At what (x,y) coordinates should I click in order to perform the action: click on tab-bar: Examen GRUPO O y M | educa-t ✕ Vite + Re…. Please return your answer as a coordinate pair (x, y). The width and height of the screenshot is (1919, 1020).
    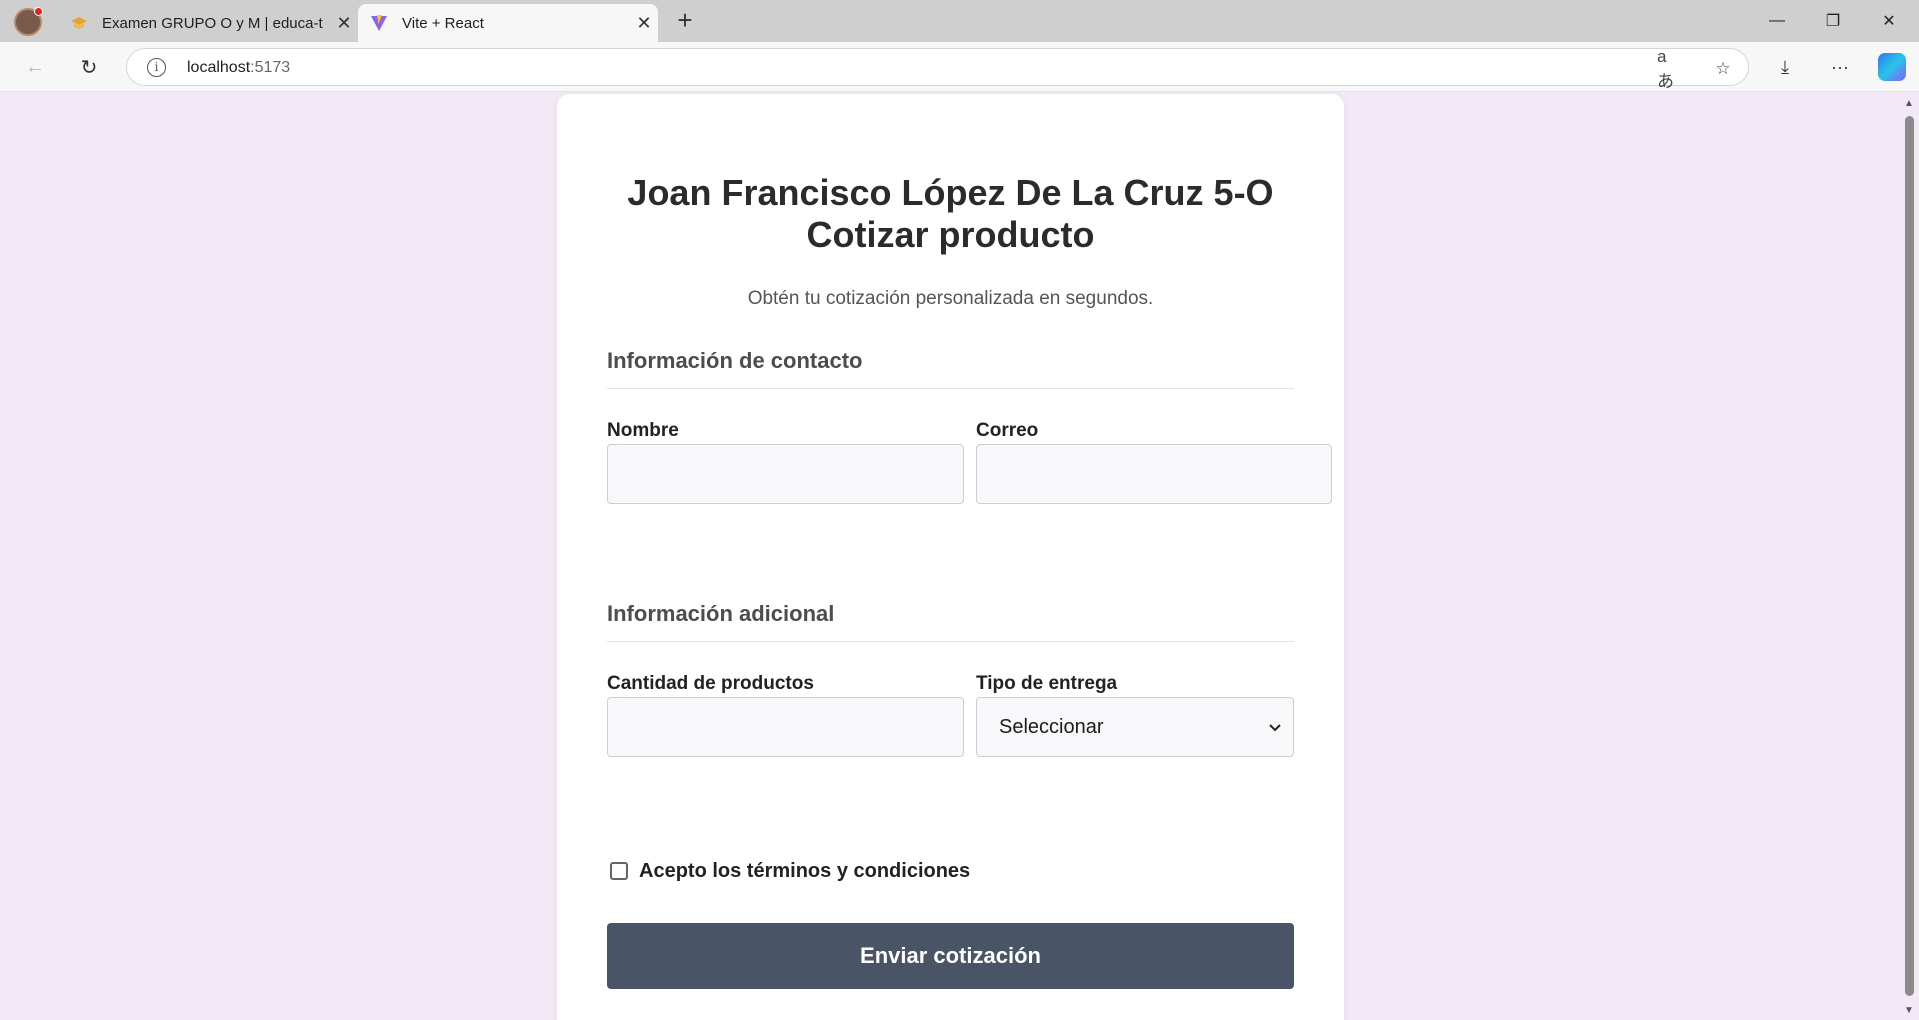
    Looking at the image, I should click on (959, 21).